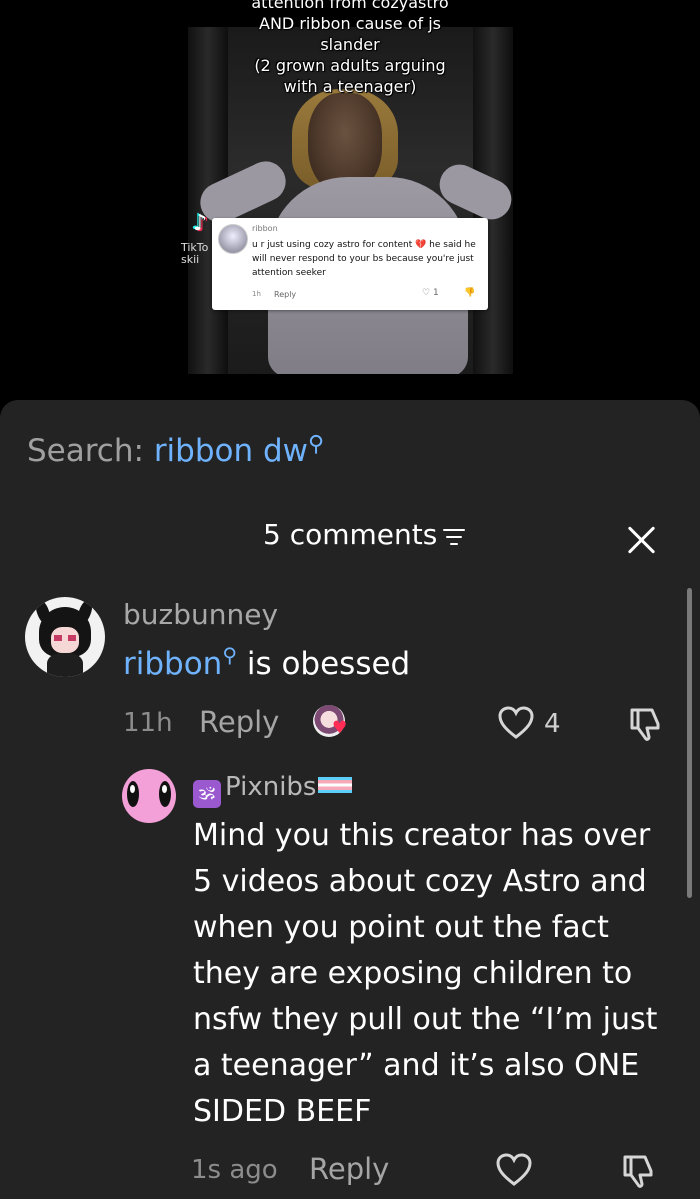 The image size is (700, 1199). What do you see at coordinates (454, 538) in the screenshot?
I see `filter-icon` at bounding box center [454, 538].